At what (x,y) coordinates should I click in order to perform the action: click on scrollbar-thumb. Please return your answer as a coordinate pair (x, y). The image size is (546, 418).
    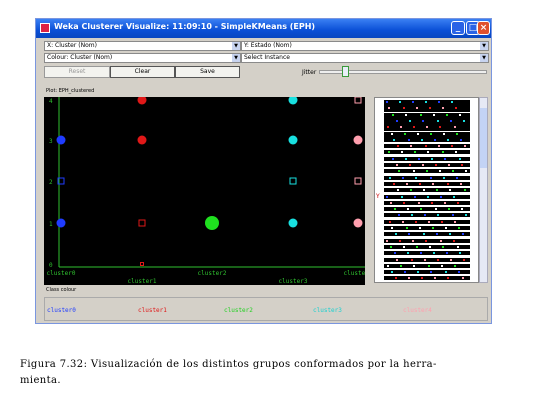
    Looking at the image, I should click on (483, 138).